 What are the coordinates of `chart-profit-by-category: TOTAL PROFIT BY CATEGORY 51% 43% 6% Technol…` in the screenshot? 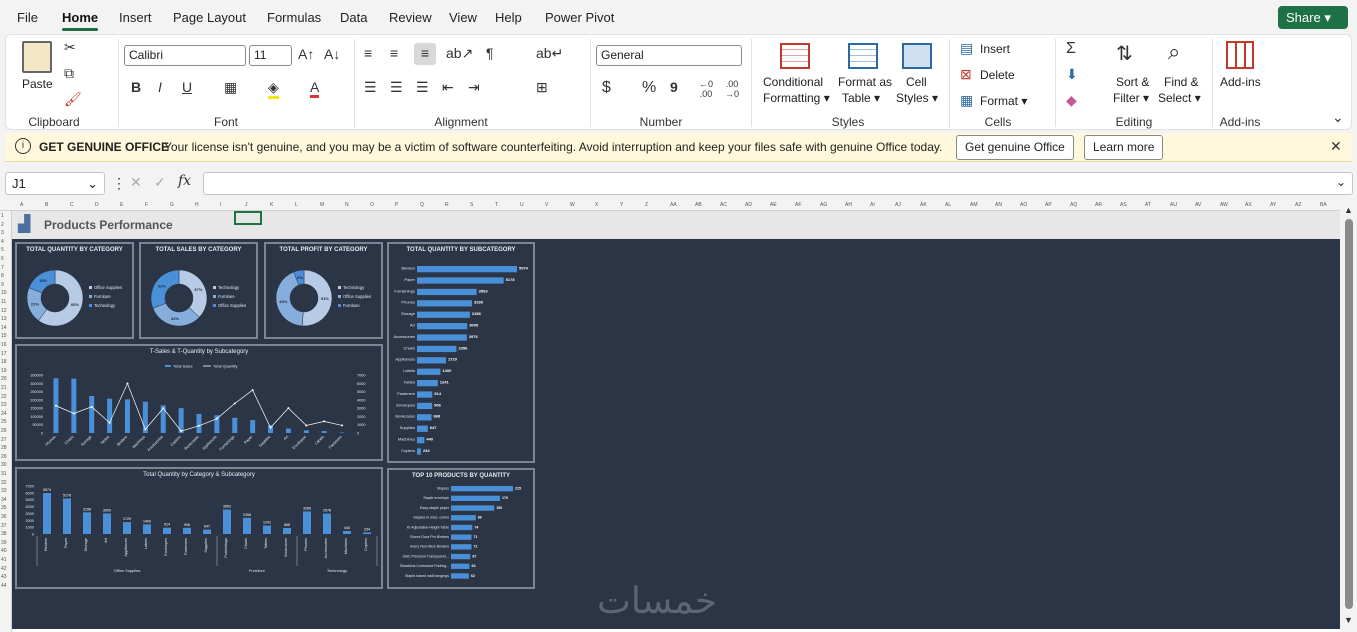 It's located at (323, 290).